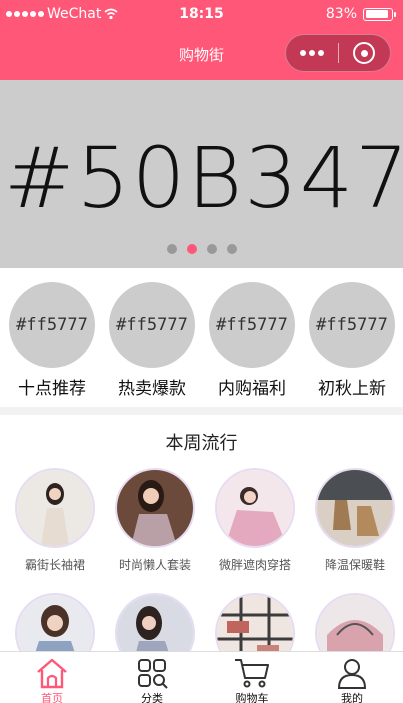 The image size is (403, 703). I want to click on close-miniprogram-button, so click(364, 53).